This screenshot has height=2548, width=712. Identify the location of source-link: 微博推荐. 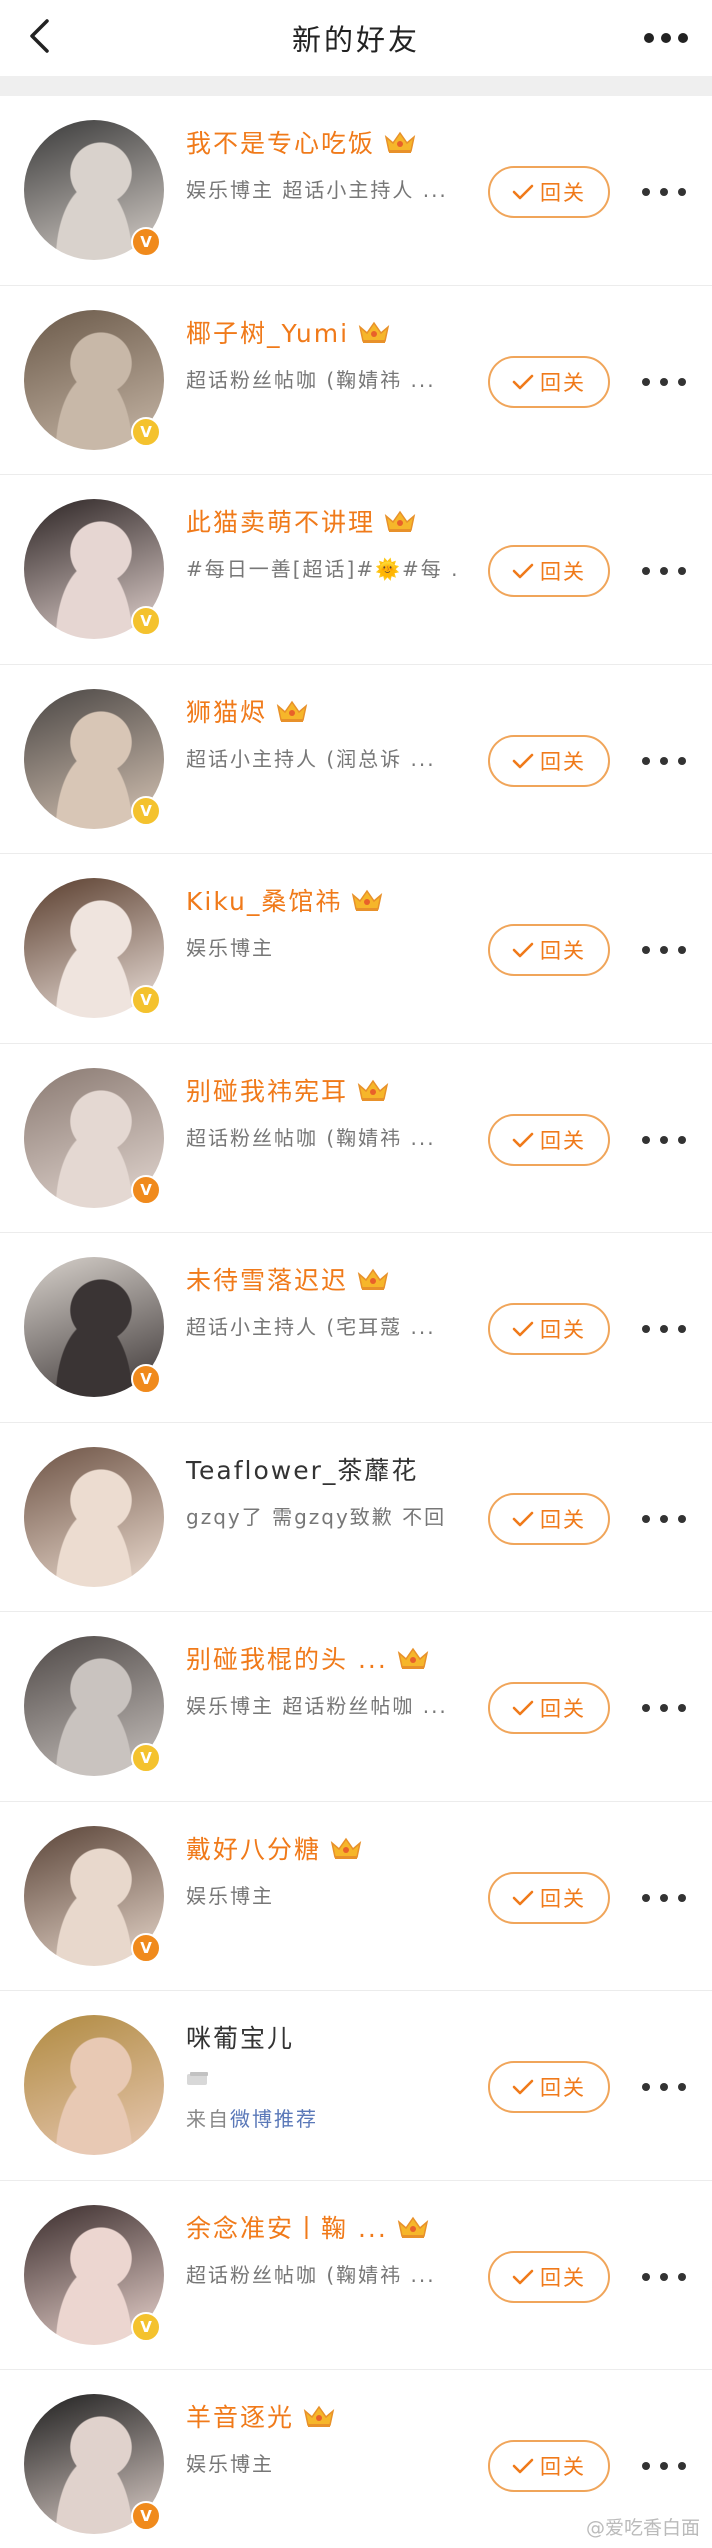
(274, 2119).